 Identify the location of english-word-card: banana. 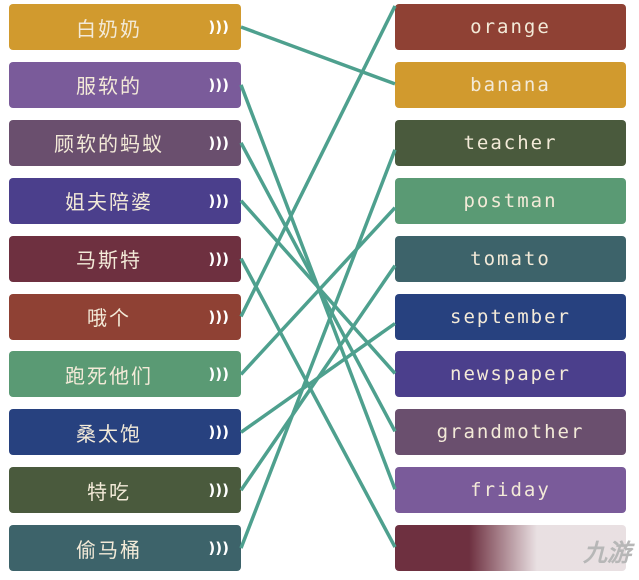
(510, 84).